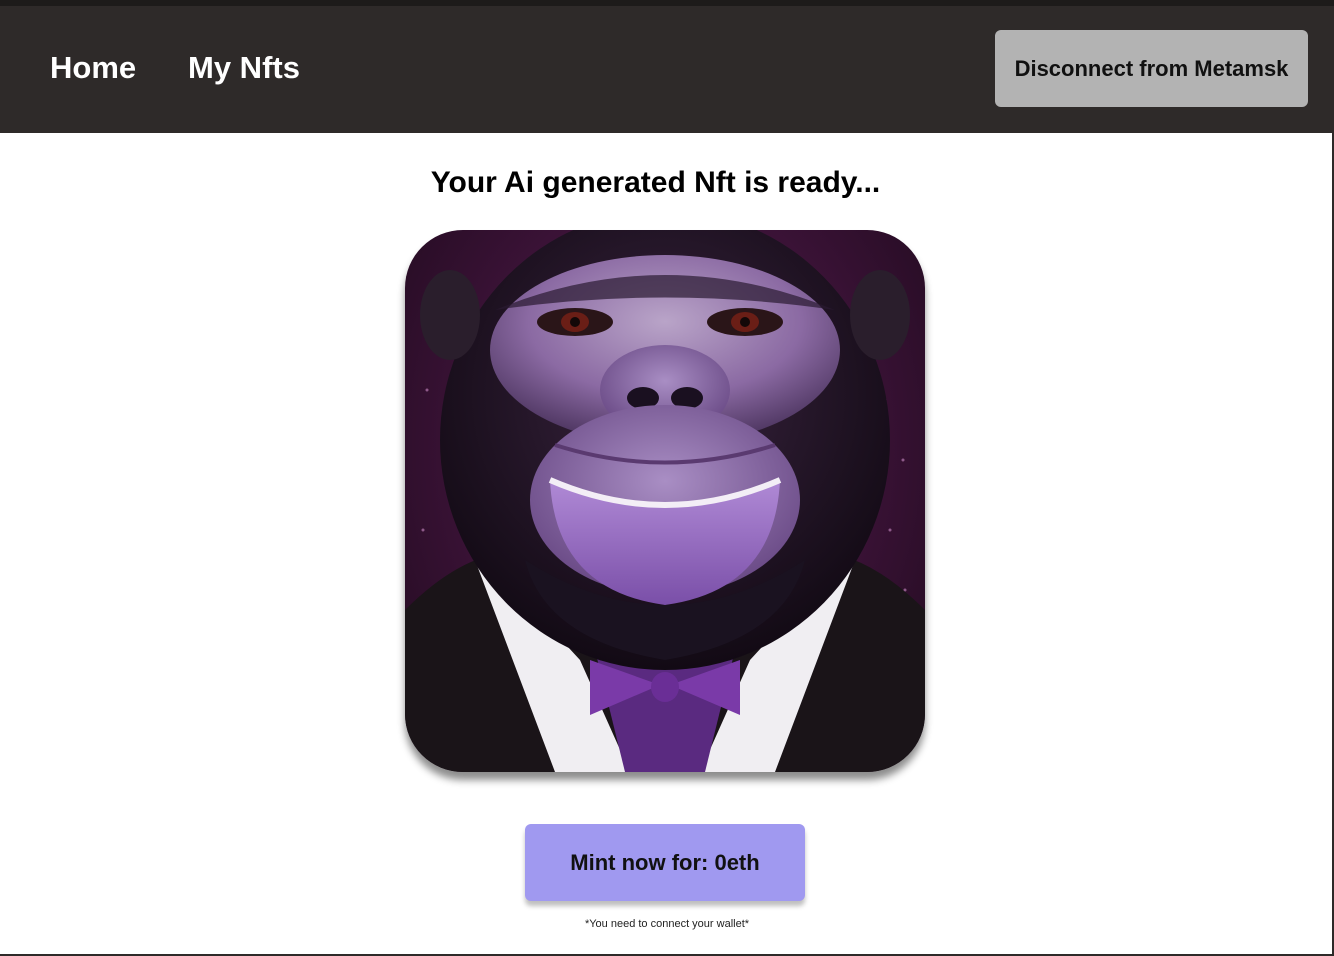 The image size is (1334, 956). What do you see at coordinates (665, 862) in the screenshot?
I see `mint-nft-button: Mint now for: 0eth` at bounding box center [665, 862].